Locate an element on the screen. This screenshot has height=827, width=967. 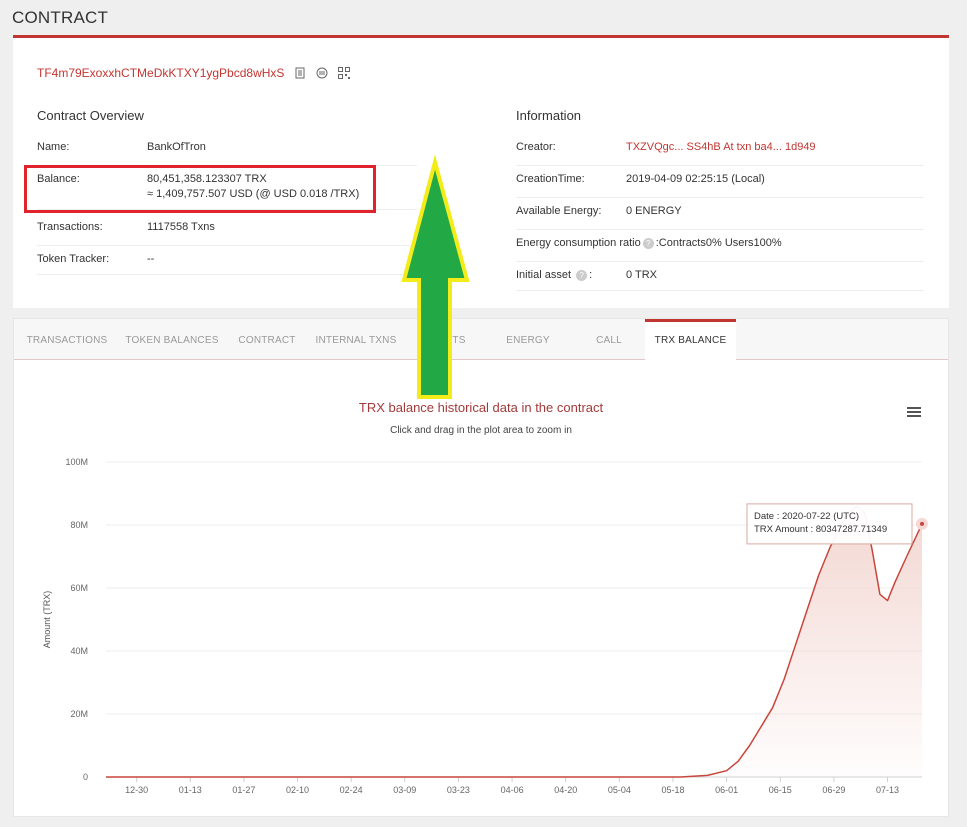
contract-overview-heading: Contract Overview is located at coordinates (90, 115).